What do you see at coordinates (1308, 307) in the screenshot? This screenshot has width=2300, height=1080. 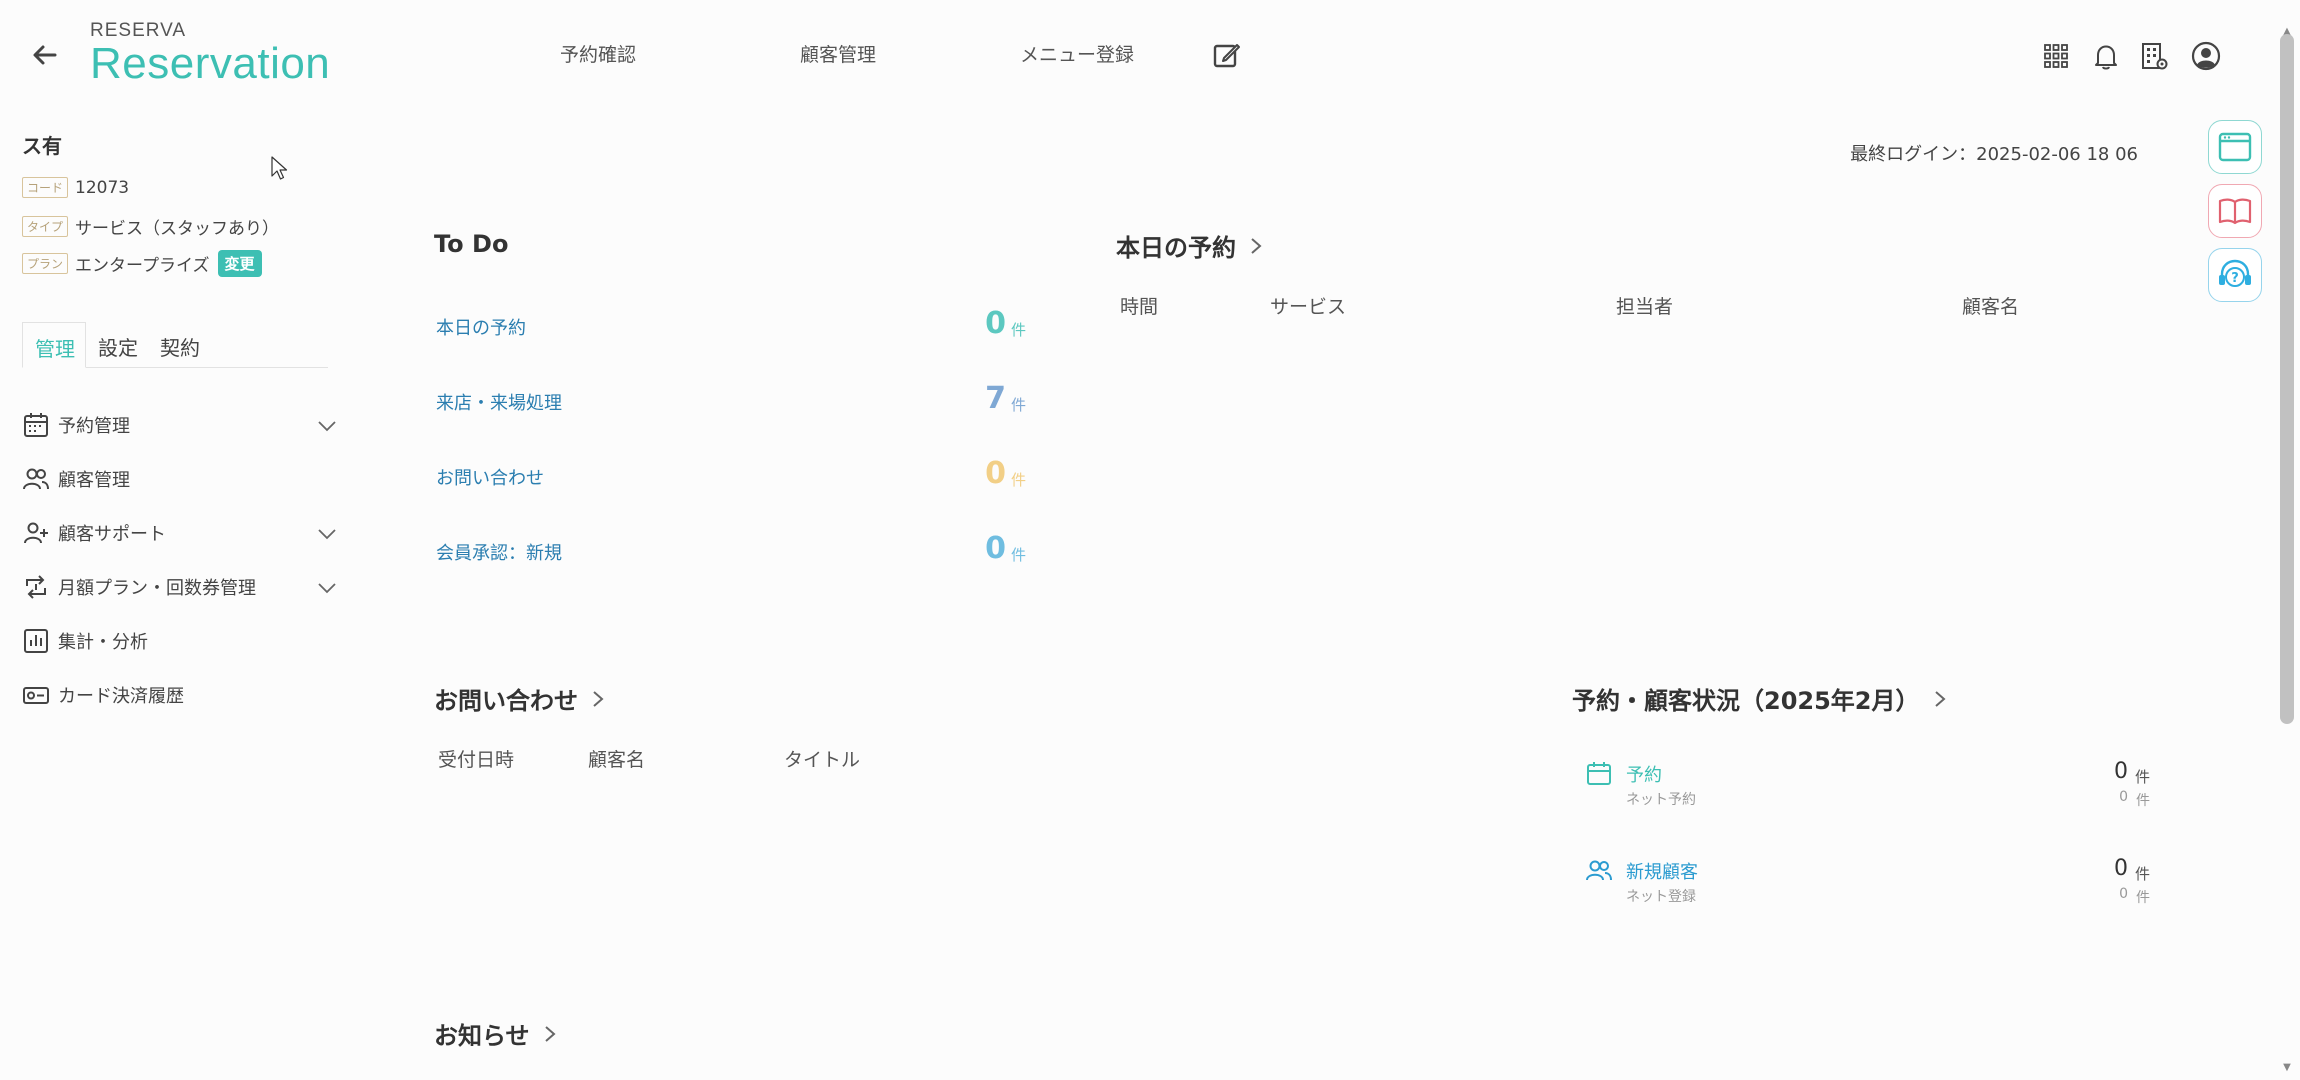 I see `column-header-service: サービス` at bounding box center [1308, 307].